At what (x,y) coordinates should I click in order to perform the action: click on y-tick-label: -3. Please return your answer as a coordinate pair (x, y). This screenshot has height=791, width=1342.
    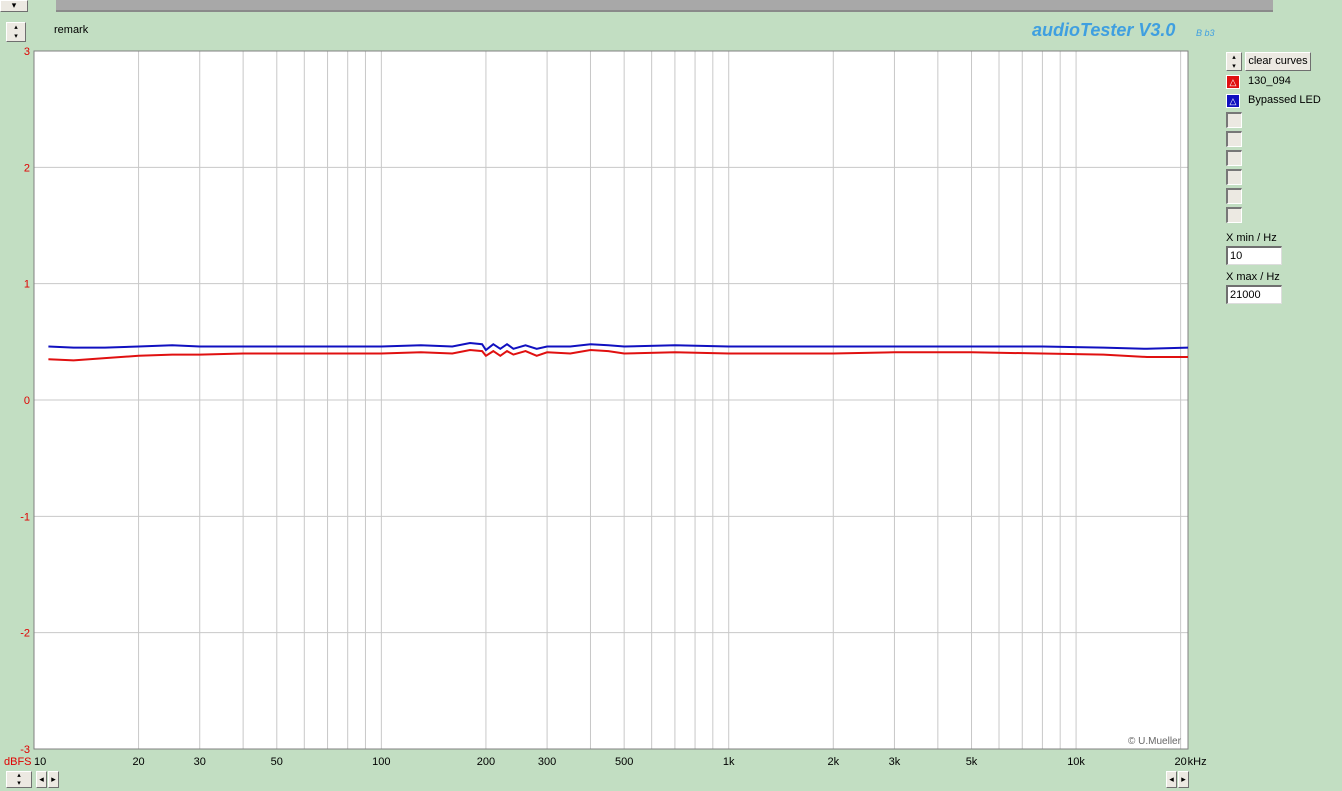
    Looking at the image, I should click on (25, 750).